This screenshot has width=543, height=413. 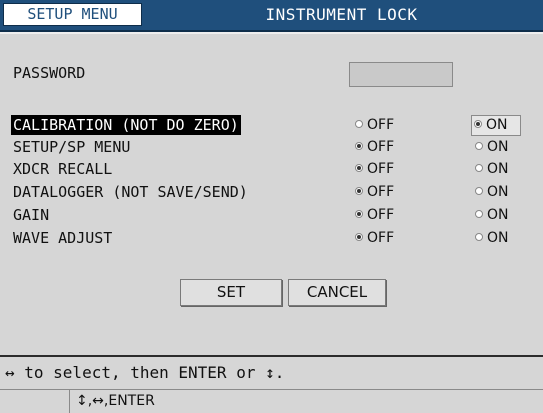 What do you see at coordinates (341, 14) in the screenshot?
I see `page-title: INSTRUMENT LOCK` at bounding box center [341, 14].